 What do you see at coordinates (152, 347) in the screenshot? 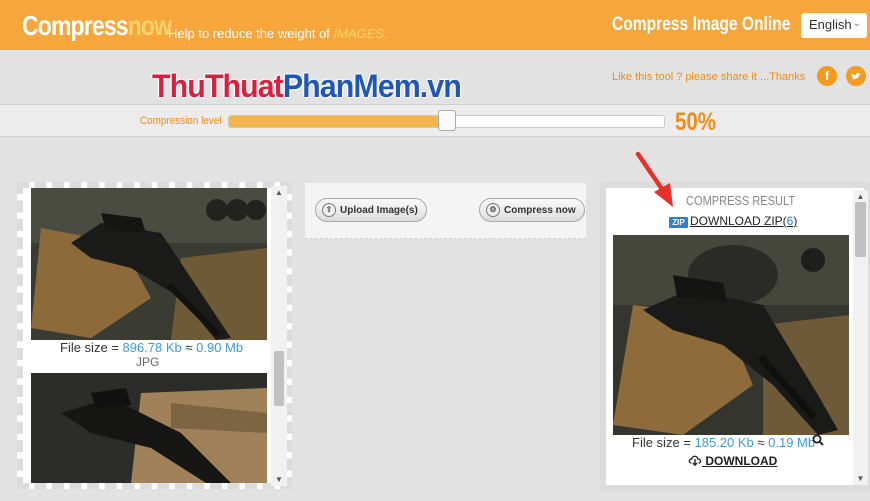
I see `source-file-size: File size = 896.78 Kb ≈ 0.90 Mb` at bounding box center [152, 347].